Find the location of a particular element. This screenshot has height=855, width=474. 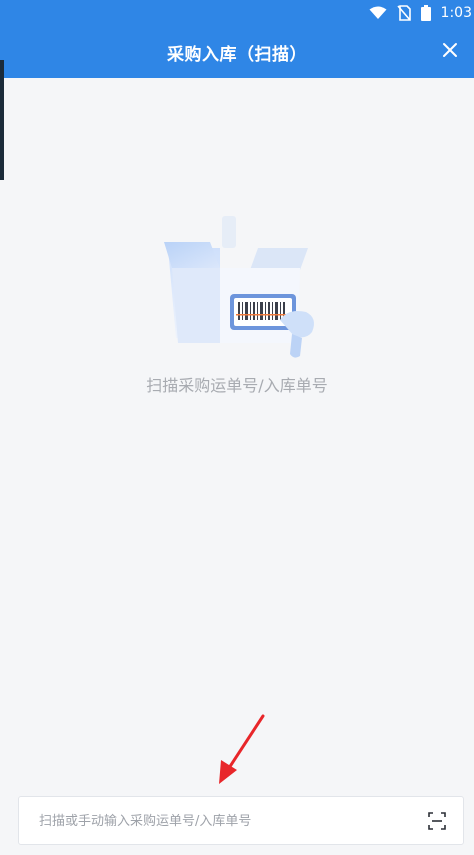

left-edge-strip is located at coordinates (2, 120).